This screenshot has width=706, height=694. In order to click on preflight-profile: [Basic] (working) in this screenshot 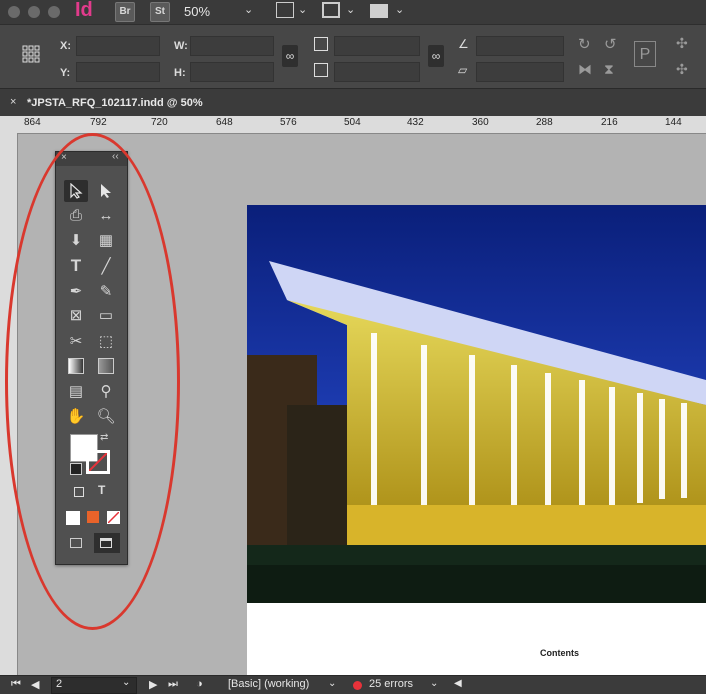, I will do `click(268, 684)`.